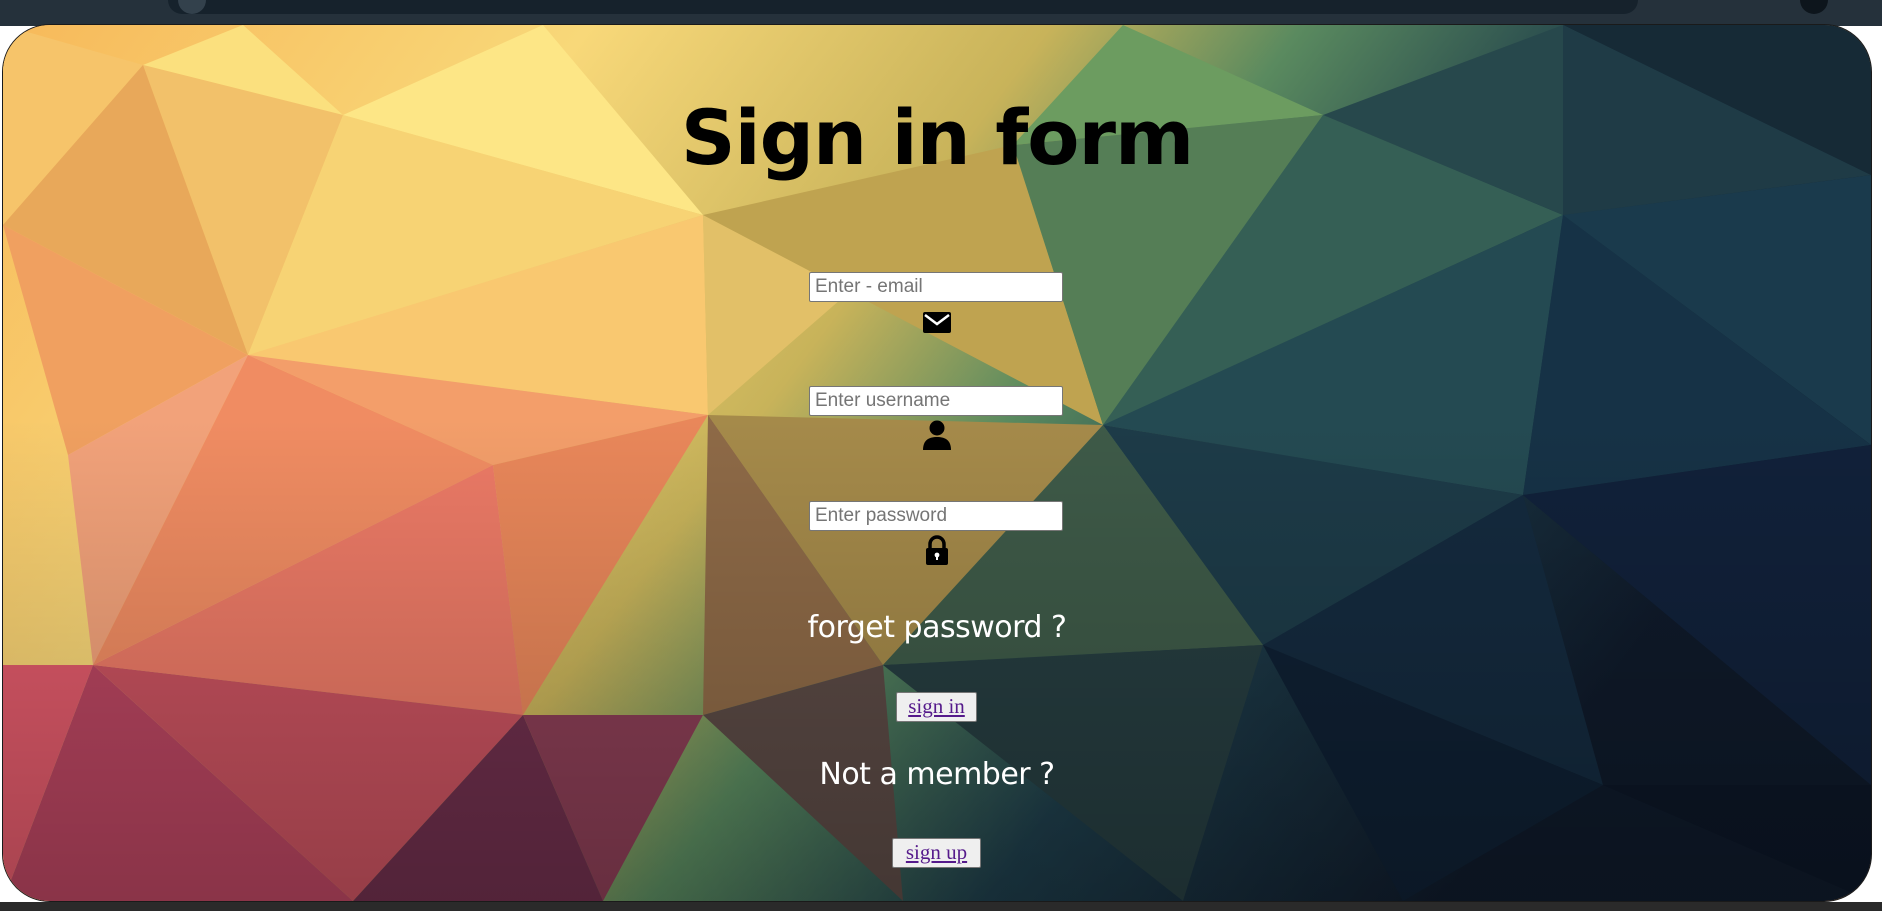 Image resolution: width=1882 pixels, height=911 pixels. Describe the element at coordinates (936, 287) in the screenshot. I see `email-field` at that location.